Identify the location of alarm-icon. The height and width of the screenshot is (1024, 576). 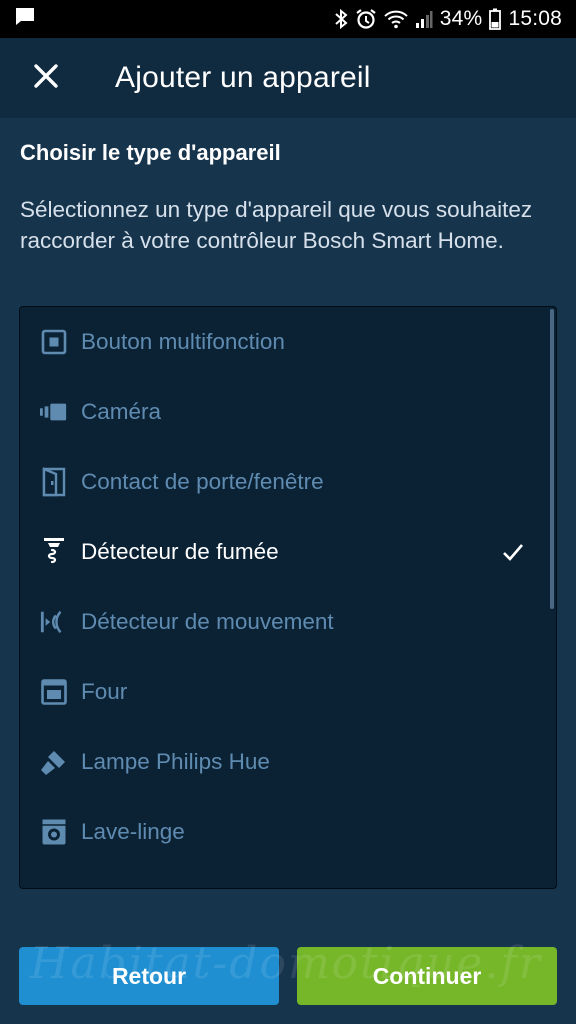
(366, 19).